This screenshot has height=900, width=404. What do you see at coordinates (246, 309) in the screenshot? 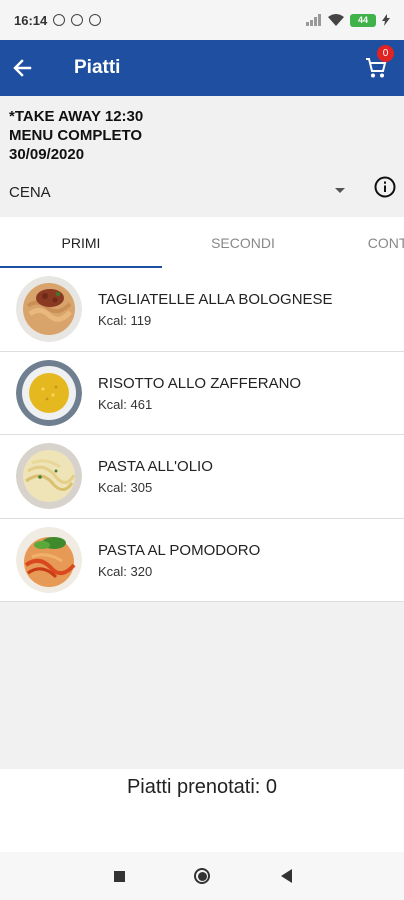
I see `dish-info: TAGLIATELLE ALLA BOLOGNESE Kcal: 119` at bounding box center [246, 309].